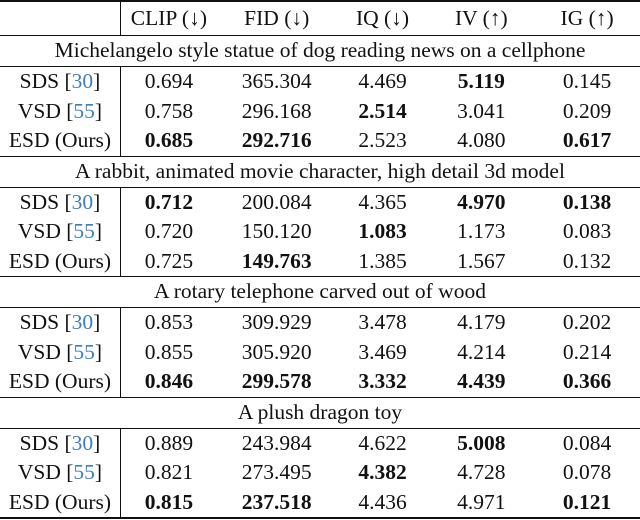 The width and height of the screenshot is (640, 520). What do you see at coordinates (169, 351) in the screenshot?
I see `value-clip: 0.855` at bounding box center [169, 351].